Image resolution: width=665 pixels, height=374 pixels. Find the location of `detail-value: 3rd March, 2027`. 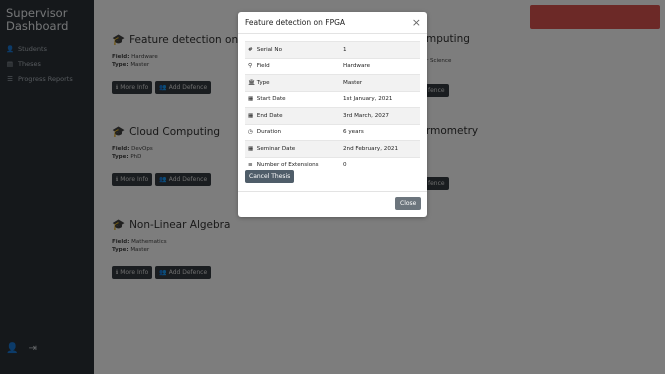

detail-value: 3rd March, 2027 is located at coordinates (380, 115).